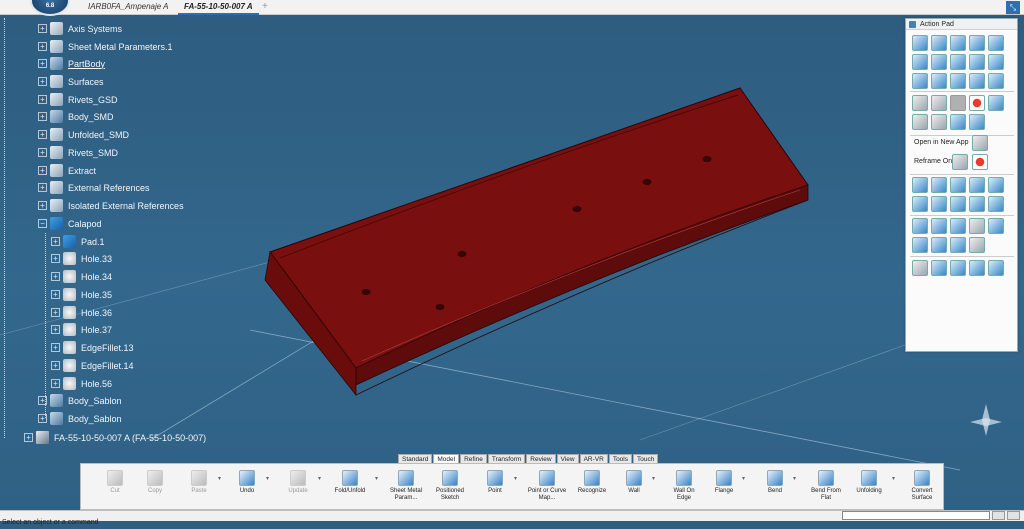  Describe the element at coordinates (105, 46) in the screenshot. I see `tree-item: + Sheet Metal Parameters.1` at that location.